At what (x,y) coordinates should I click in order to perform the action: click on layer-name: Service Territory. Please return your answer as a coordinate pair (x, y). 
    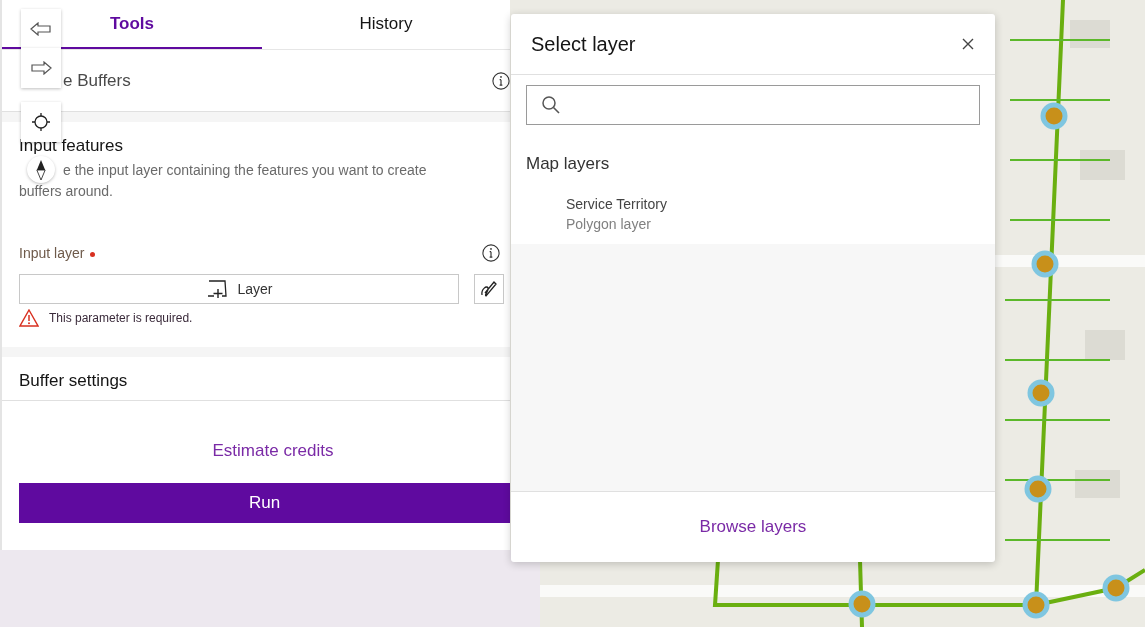
    Looking at the image, I should click on (773, 204).